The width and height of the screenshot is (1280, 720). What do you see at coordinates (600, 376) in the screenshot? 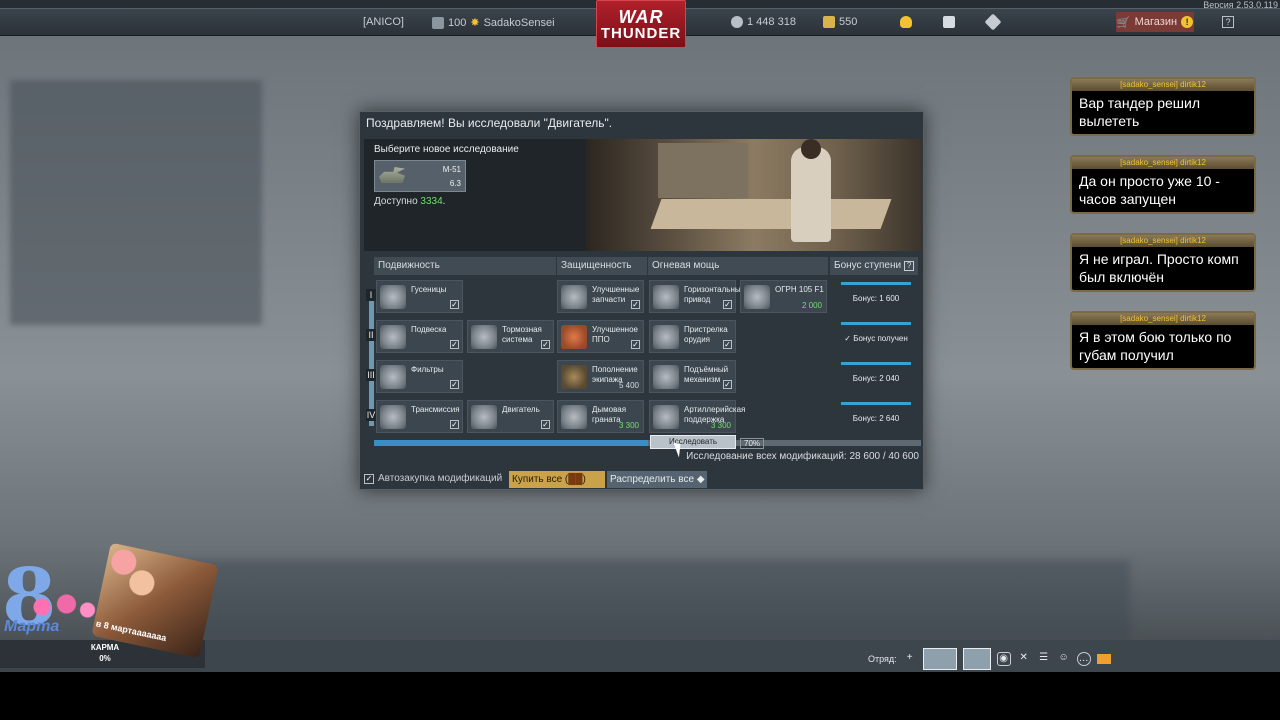
I see `mod-crew-replenishment: Пополнение экипажа 5 400` at bounding box center [600, 376].